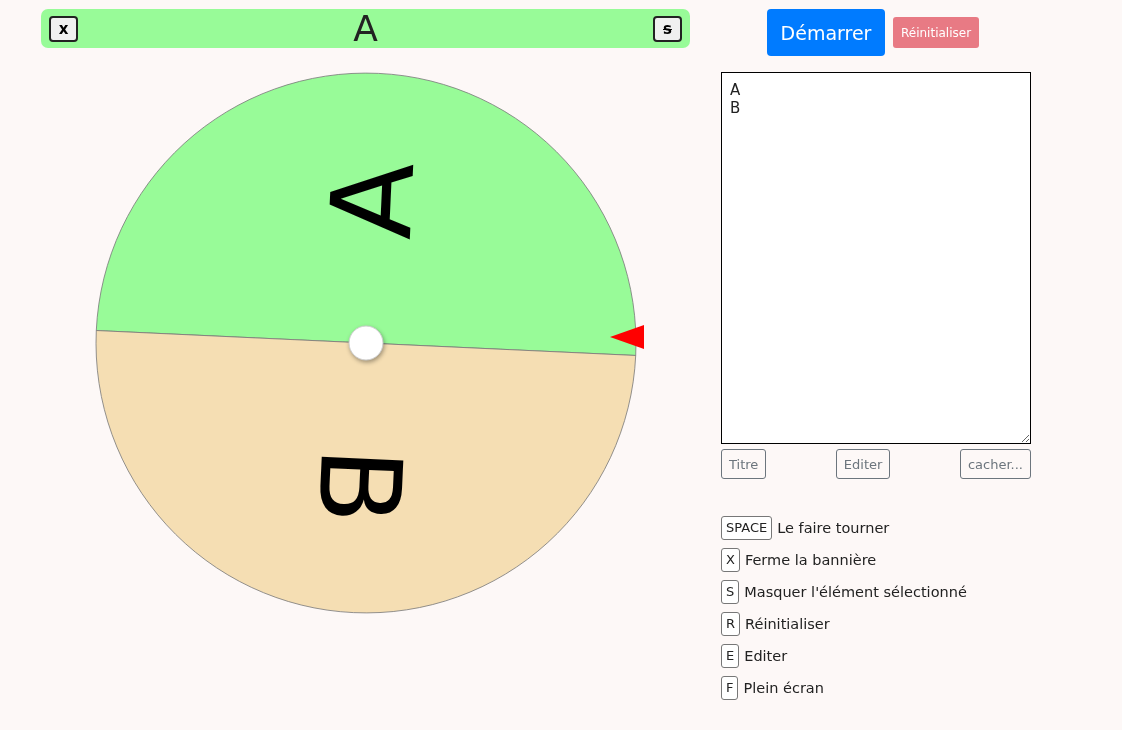 The image size is (1122, 730). Describe the element at coordinates (744, 464) in the screenshot. I see `entry-button: Titre` at that location.